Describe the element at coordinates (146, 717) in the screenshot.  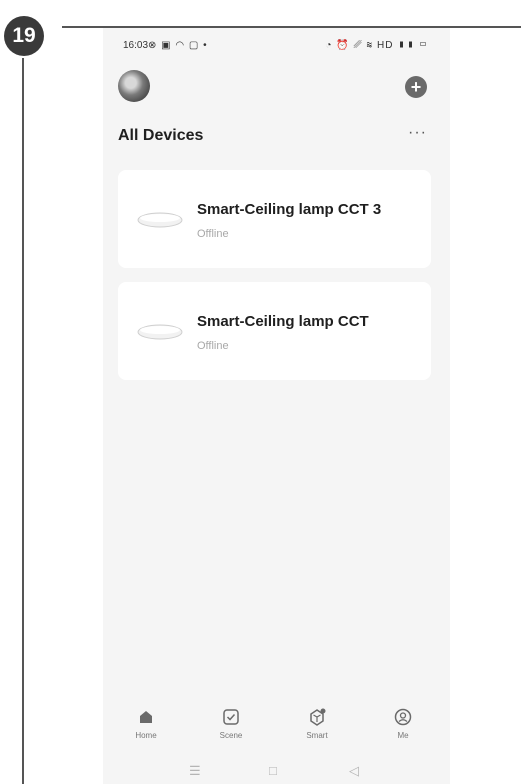
I see `home-icon` at that location.